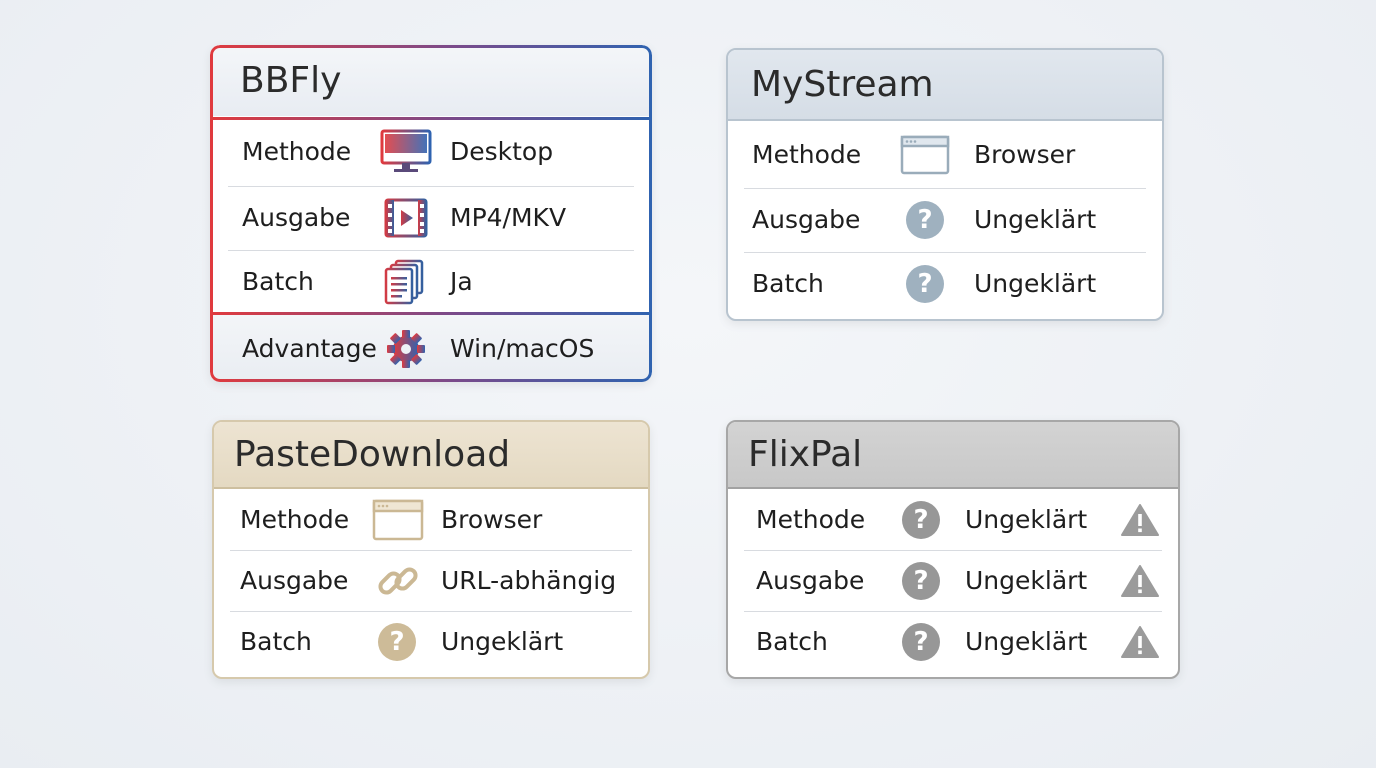 The width and height of the screenshot is (1376, 768). Describe the element at coordinates (431, 281) in the screenshot. I see `row-batch: Batch Ja` at that location.